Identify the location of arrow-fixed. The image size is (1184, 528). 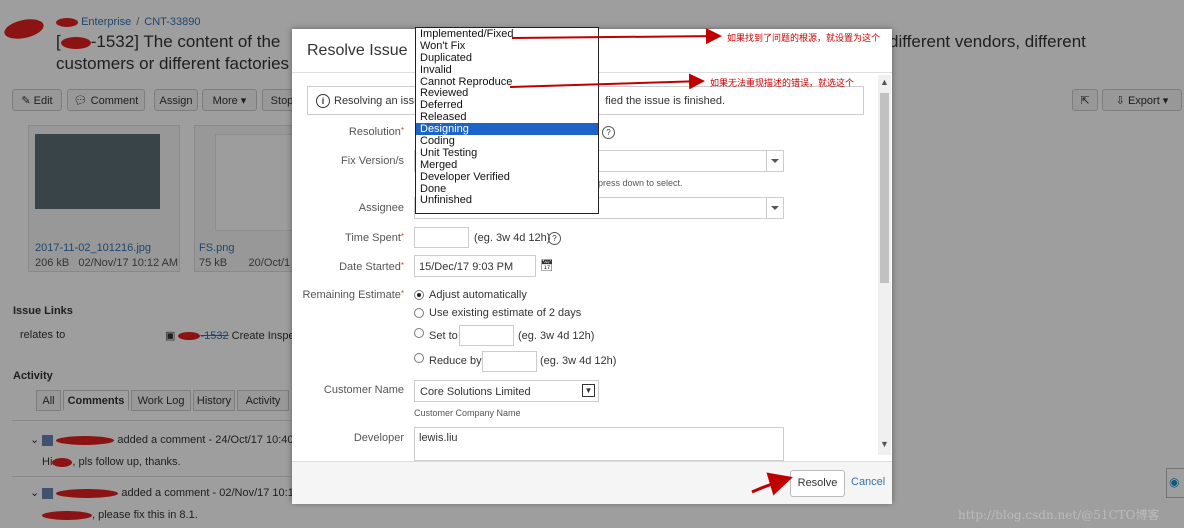
(616, 36).